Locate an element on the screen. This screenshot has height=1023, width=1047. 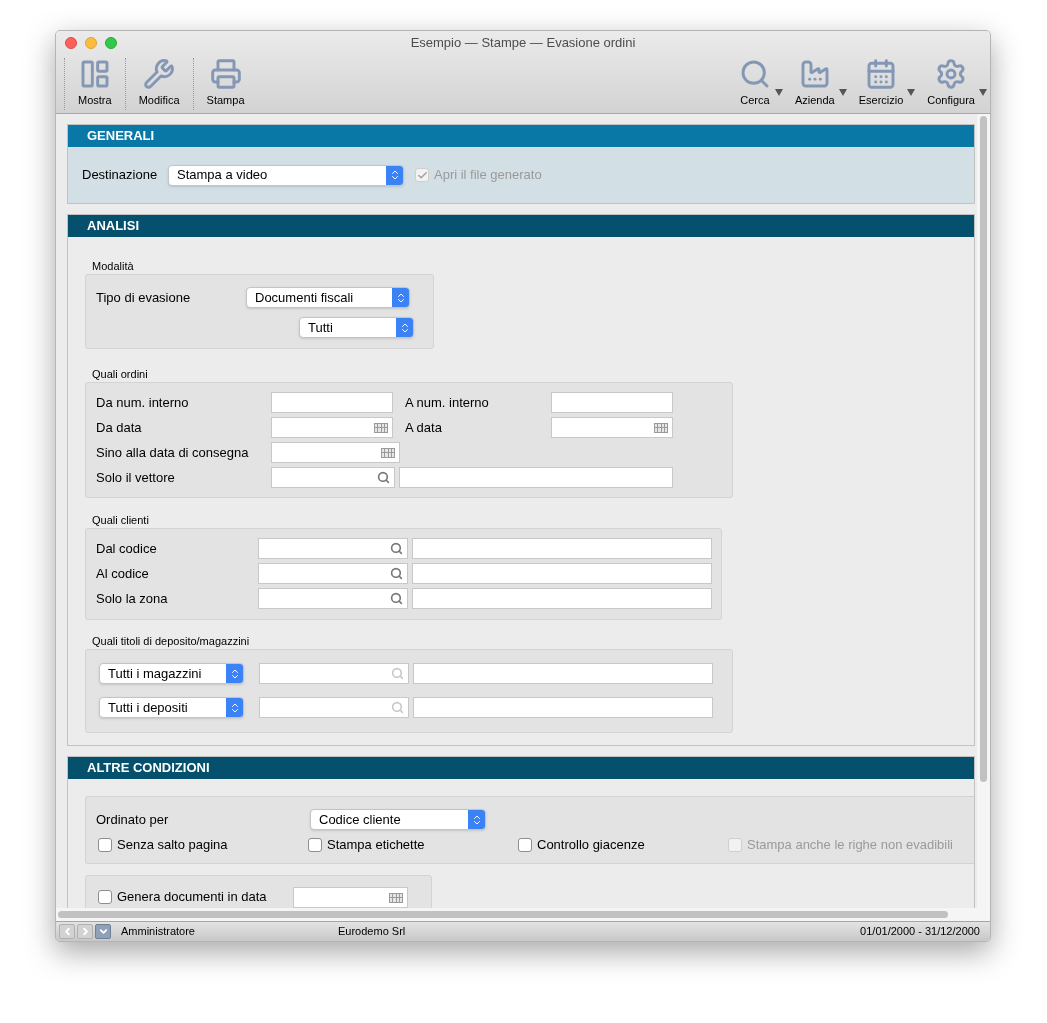
toolbar-button: Configura is located at coordinates (953, 82).